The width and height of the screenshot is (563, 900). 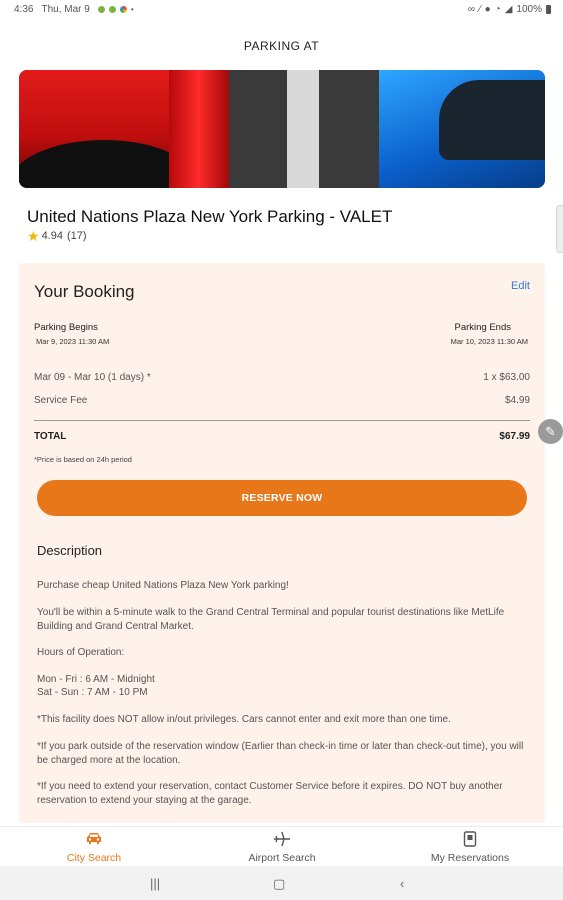 What do you see at coordinates (279, 884) in the screenshot?
I see `home-icon: ▢` at bounding box center [279, 884].